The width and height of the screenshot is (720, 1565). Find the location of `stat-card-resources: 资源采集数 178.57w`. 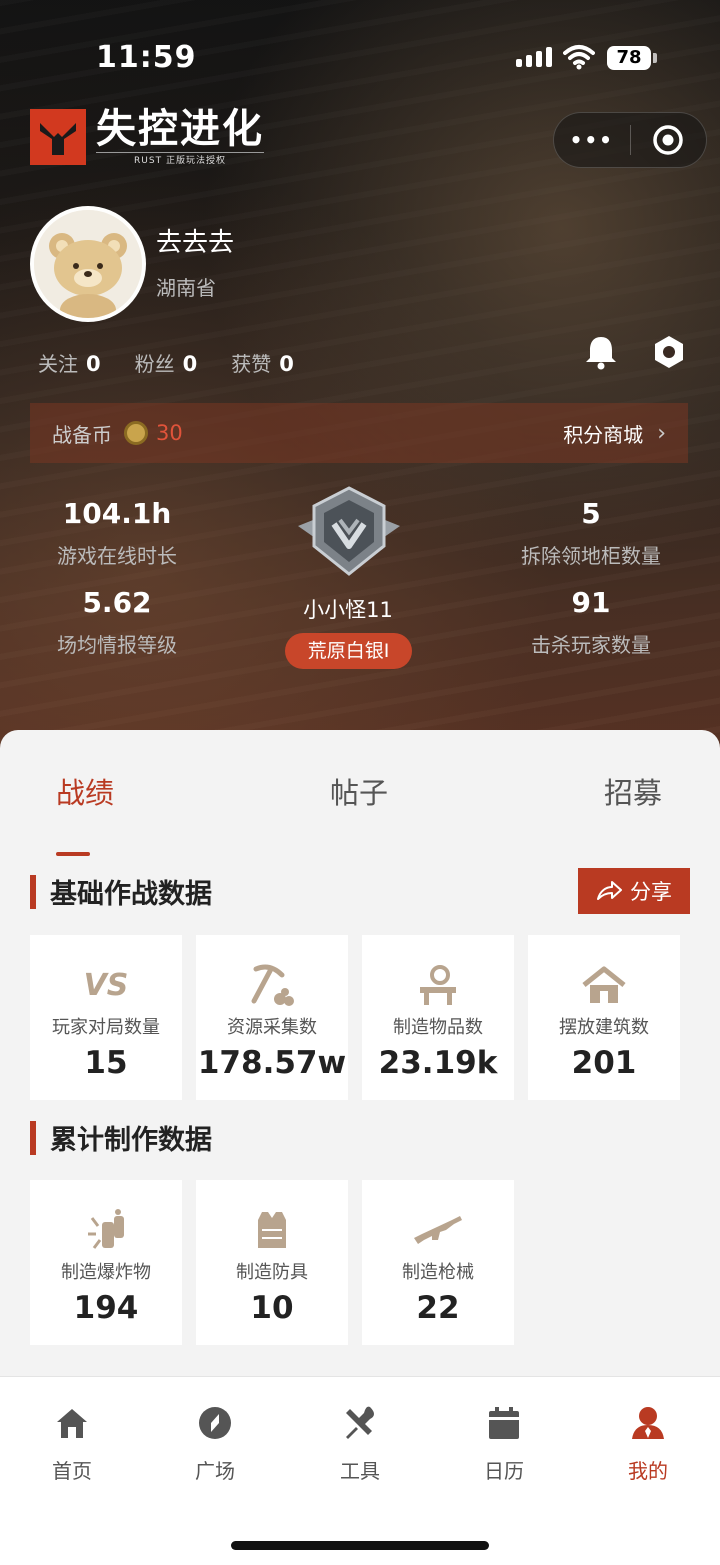

stat-card-resources: 资源采集数 178.57w is located at coordinates (272, 1017).